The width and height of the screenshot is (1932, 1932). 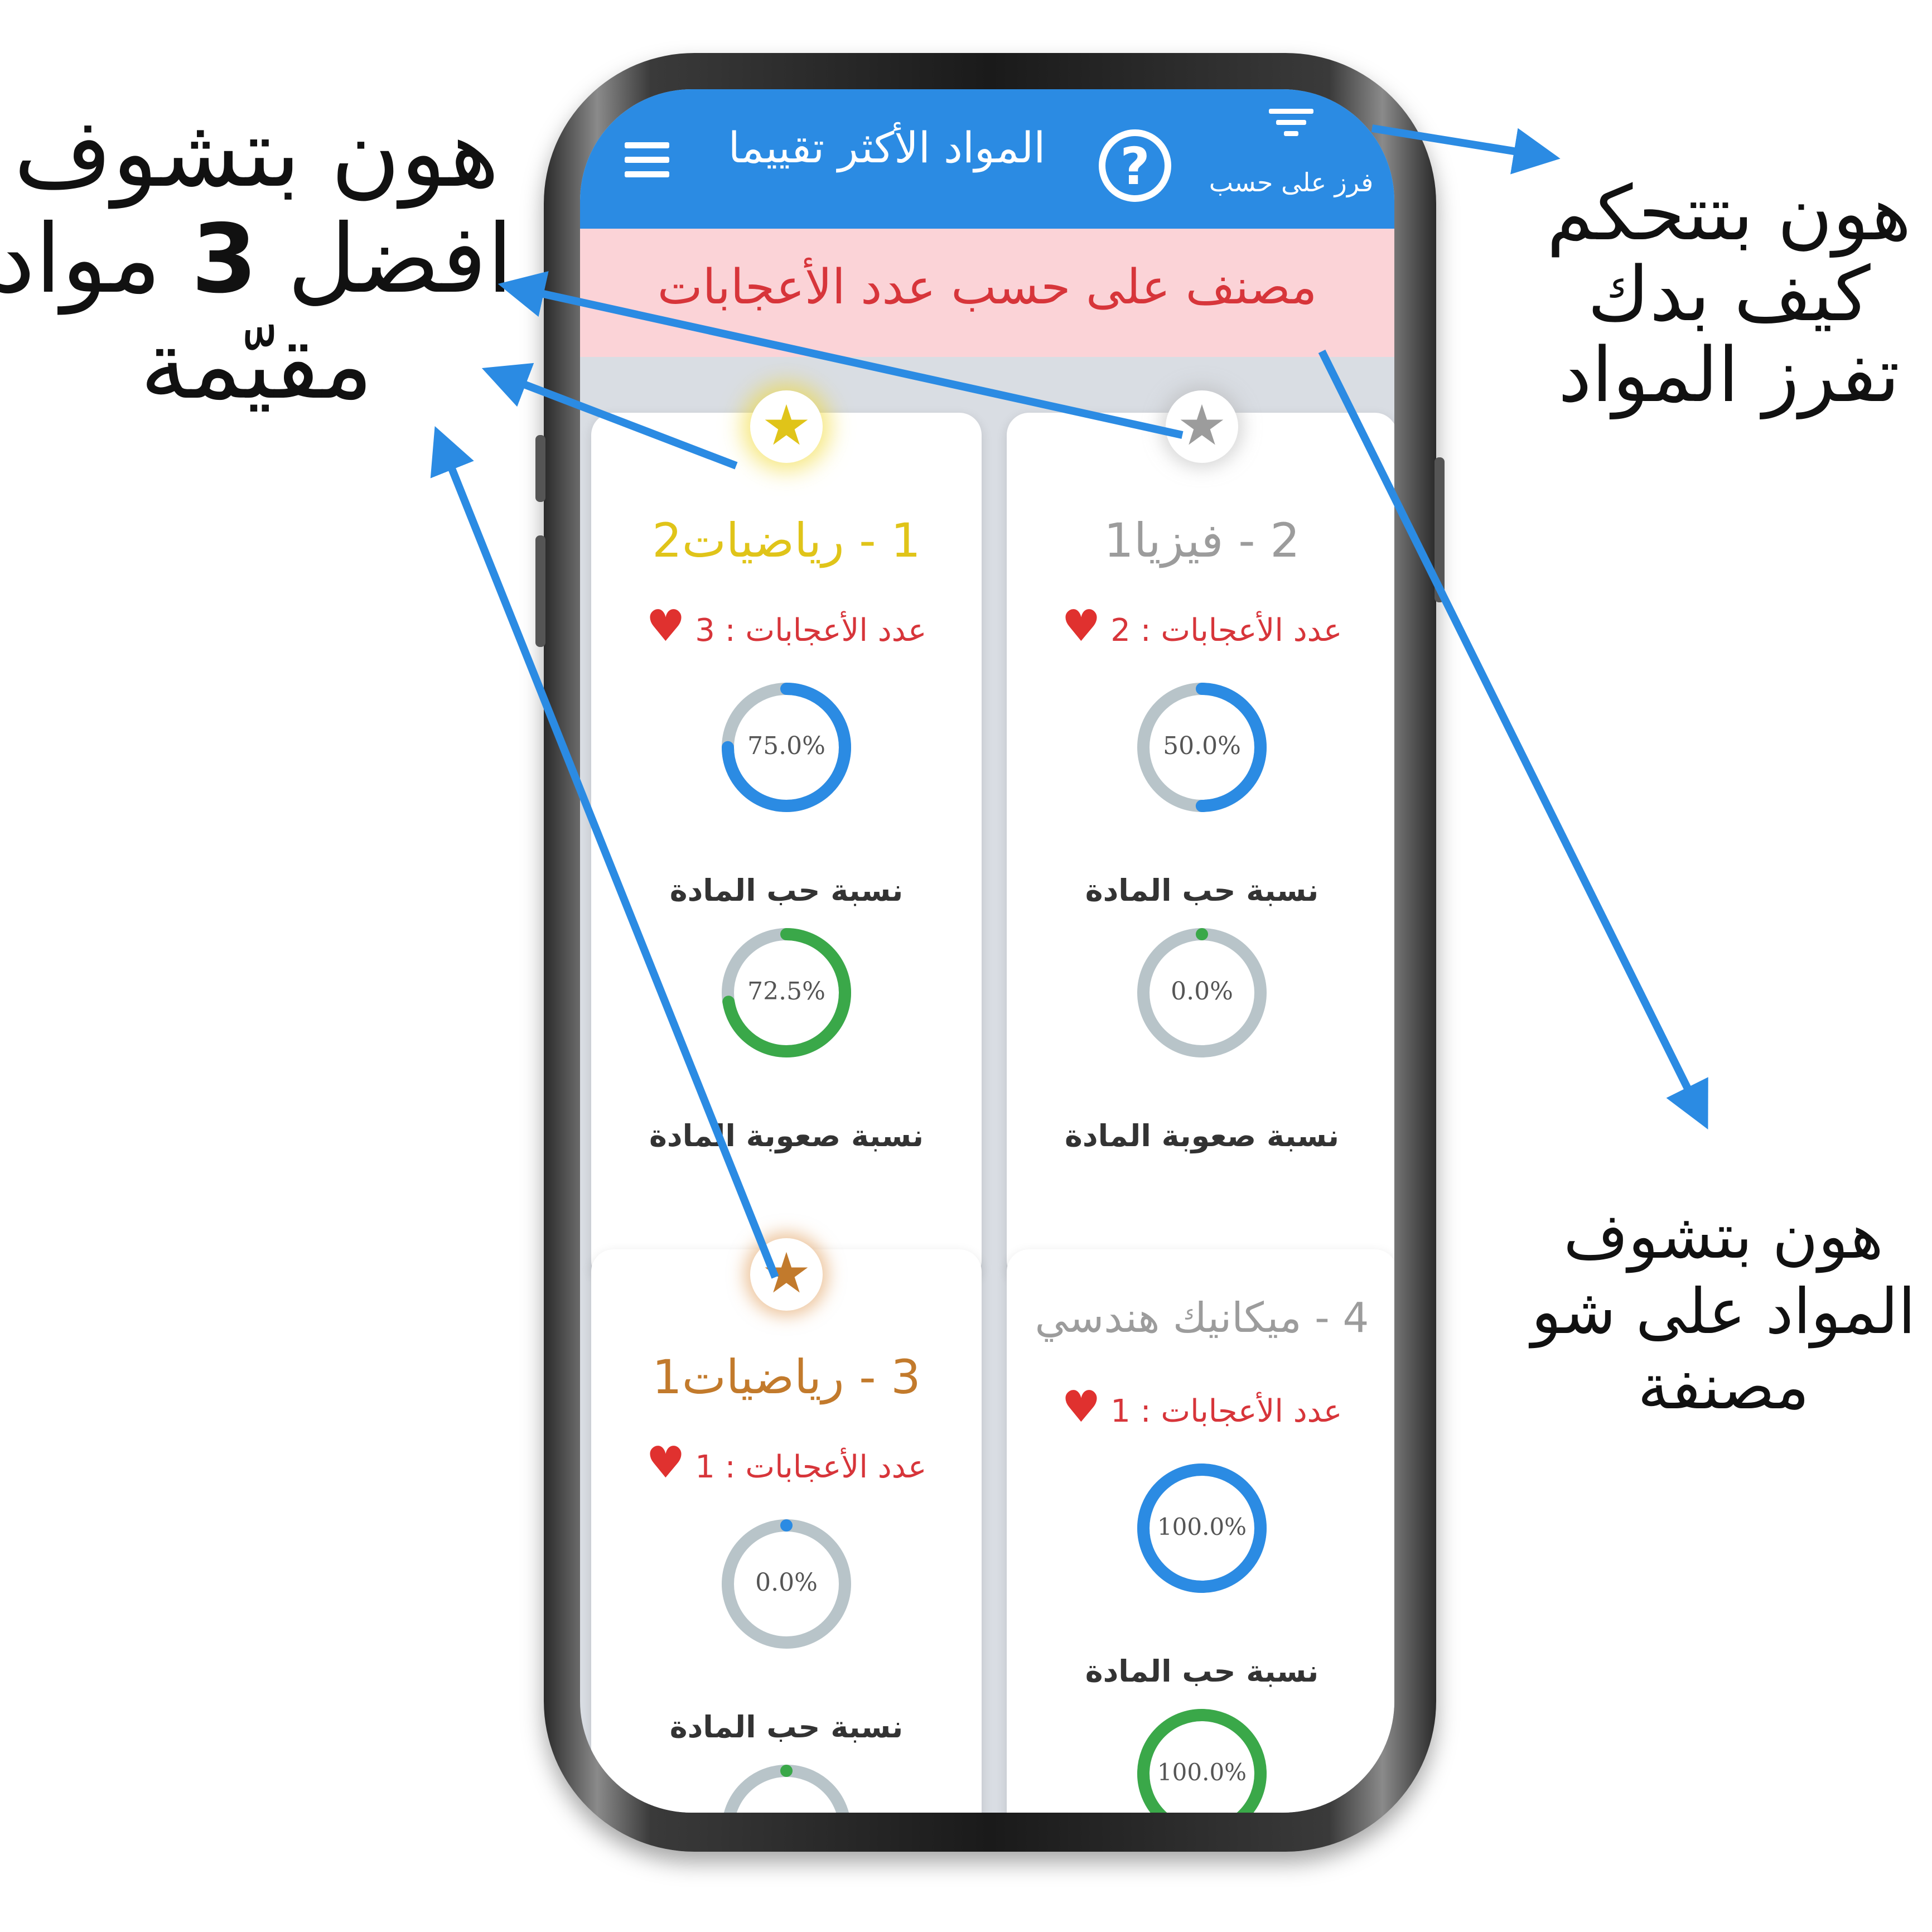 I want to click on love-ring: 75.0%, so click(x=786, y=747).